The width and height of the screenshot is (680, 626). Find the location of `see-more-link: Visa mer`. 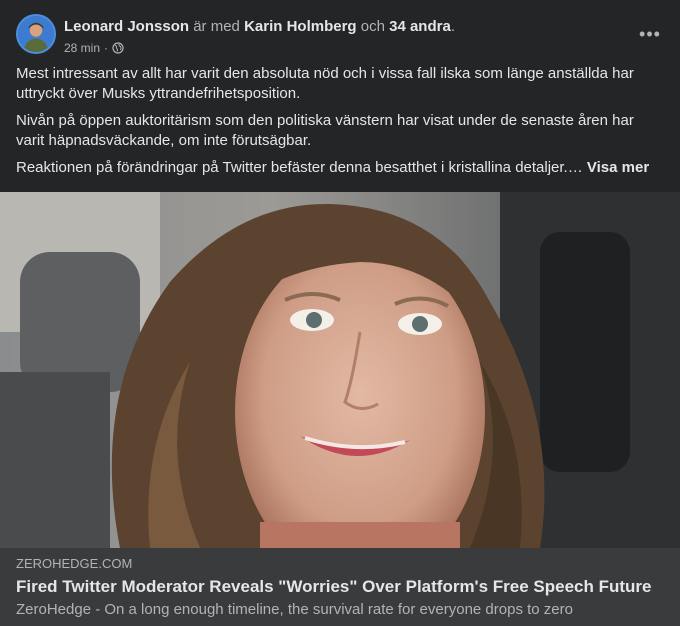

see-more-link: Visa mer is located at coordinates (618, 167).